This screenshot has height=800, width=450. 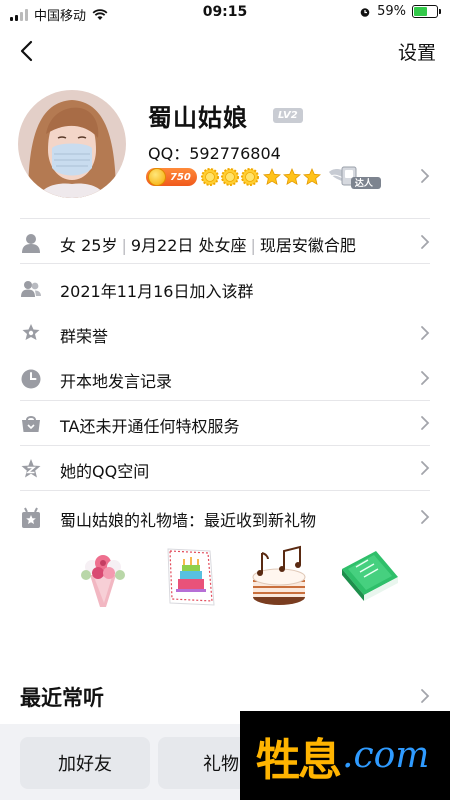 What do you see at coordinates (225, 13) in the screenshot?
I see `status-bar: 中国移动 09:15 59%` at bounding box center [225, 13].